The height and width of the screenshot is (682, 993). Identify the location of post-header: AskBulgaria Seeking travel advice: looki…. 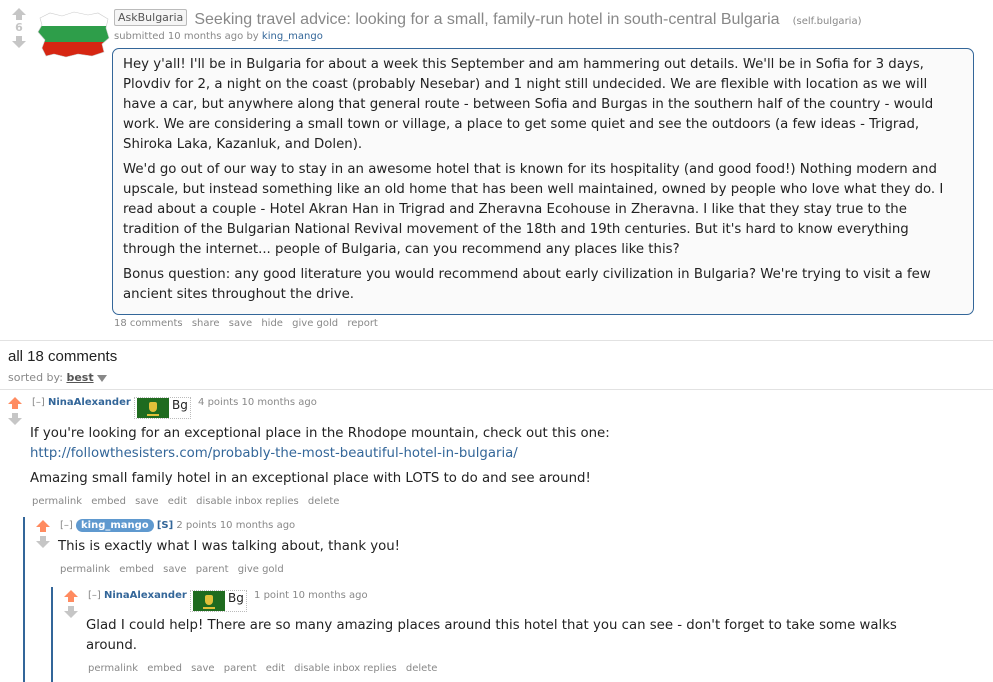
(544, 25).